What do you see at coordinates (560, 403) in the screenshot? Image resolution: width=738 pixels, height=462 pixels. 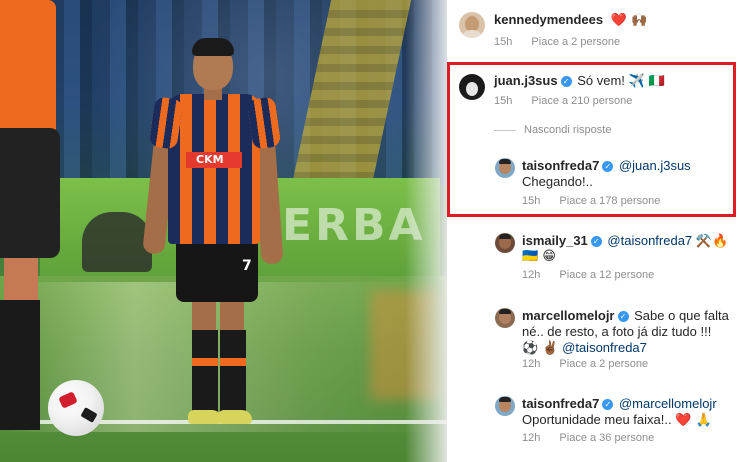 I see `reply-username: taisonfreda7` at bounding box center [560, 403].